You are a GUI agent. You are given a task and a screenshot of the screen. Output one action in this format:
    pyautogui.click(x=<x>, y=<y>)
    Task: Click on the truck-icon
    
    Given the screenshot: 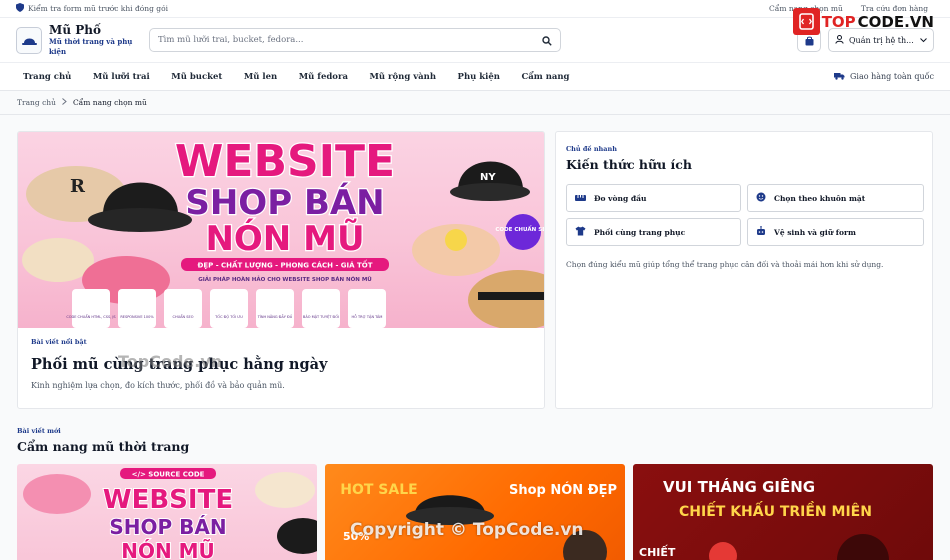 What is the action you would take?
    pyautogui.click(x=839, y=77)
    